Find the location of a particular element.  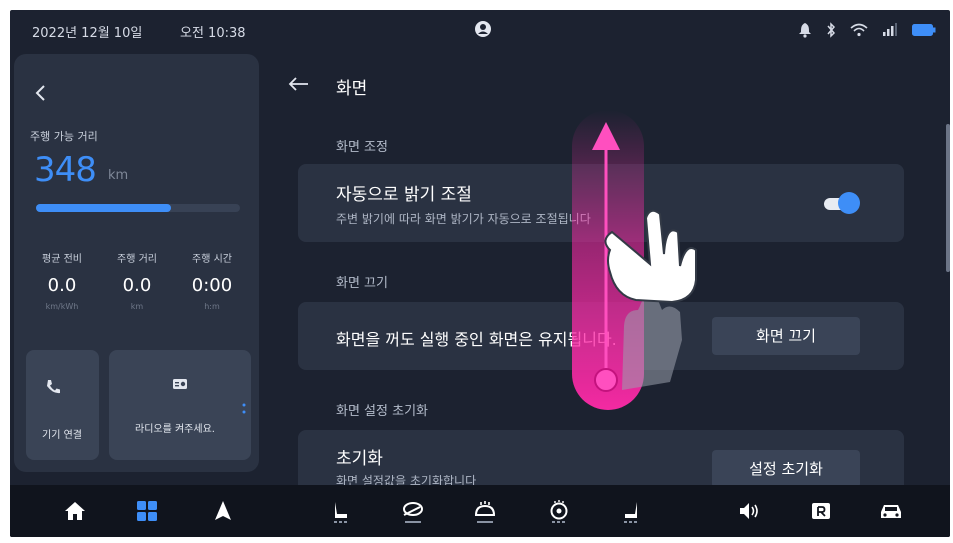

rear-camera-icon is located at coordinates (821, 511).